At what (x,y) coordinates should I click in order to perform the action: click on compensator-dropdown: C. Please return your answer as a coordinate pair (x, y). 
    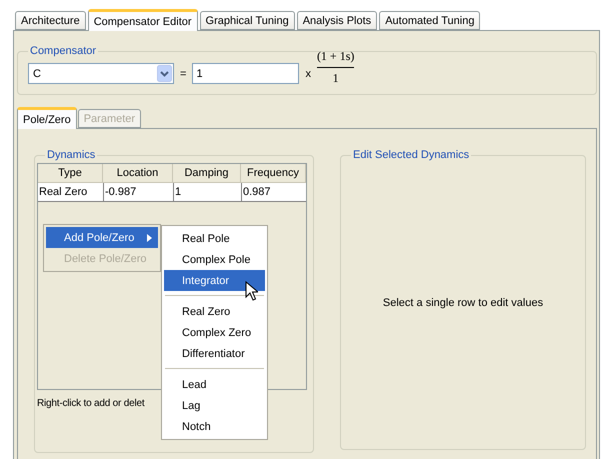
    Looking at the image, I should click on (101, 73).